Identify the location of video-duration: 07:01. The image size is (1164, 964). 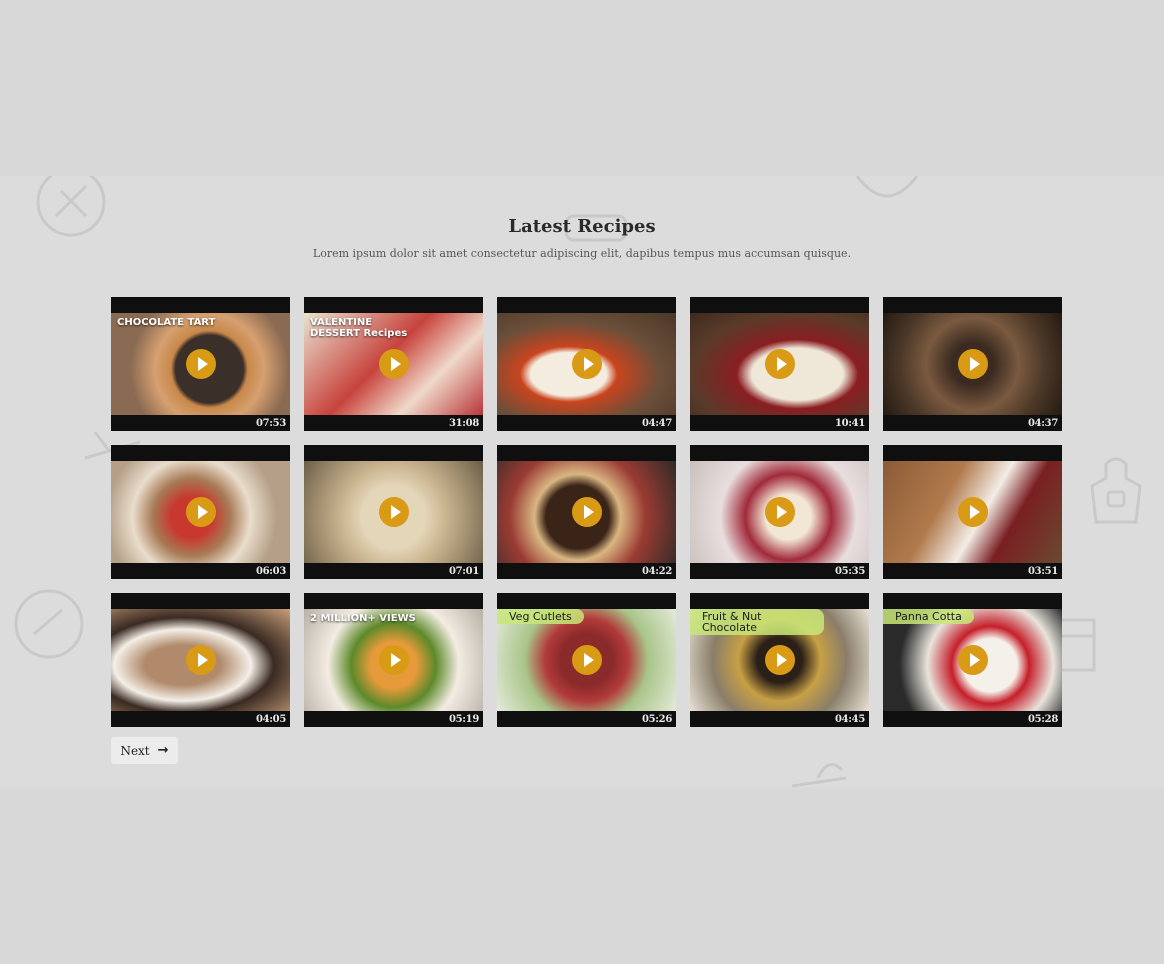
(463, 571).